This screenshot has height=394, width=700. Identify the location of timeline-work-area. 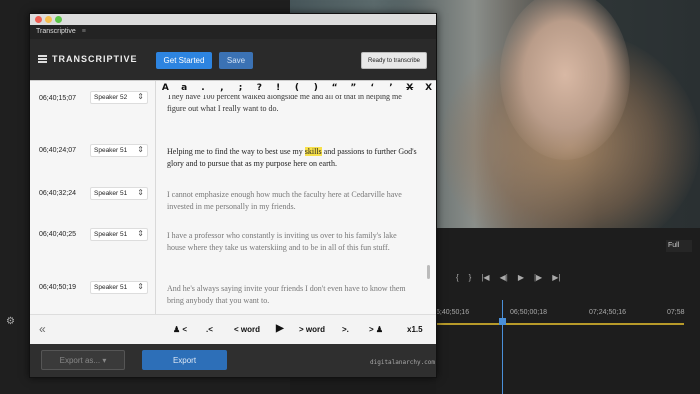
(560, 324).